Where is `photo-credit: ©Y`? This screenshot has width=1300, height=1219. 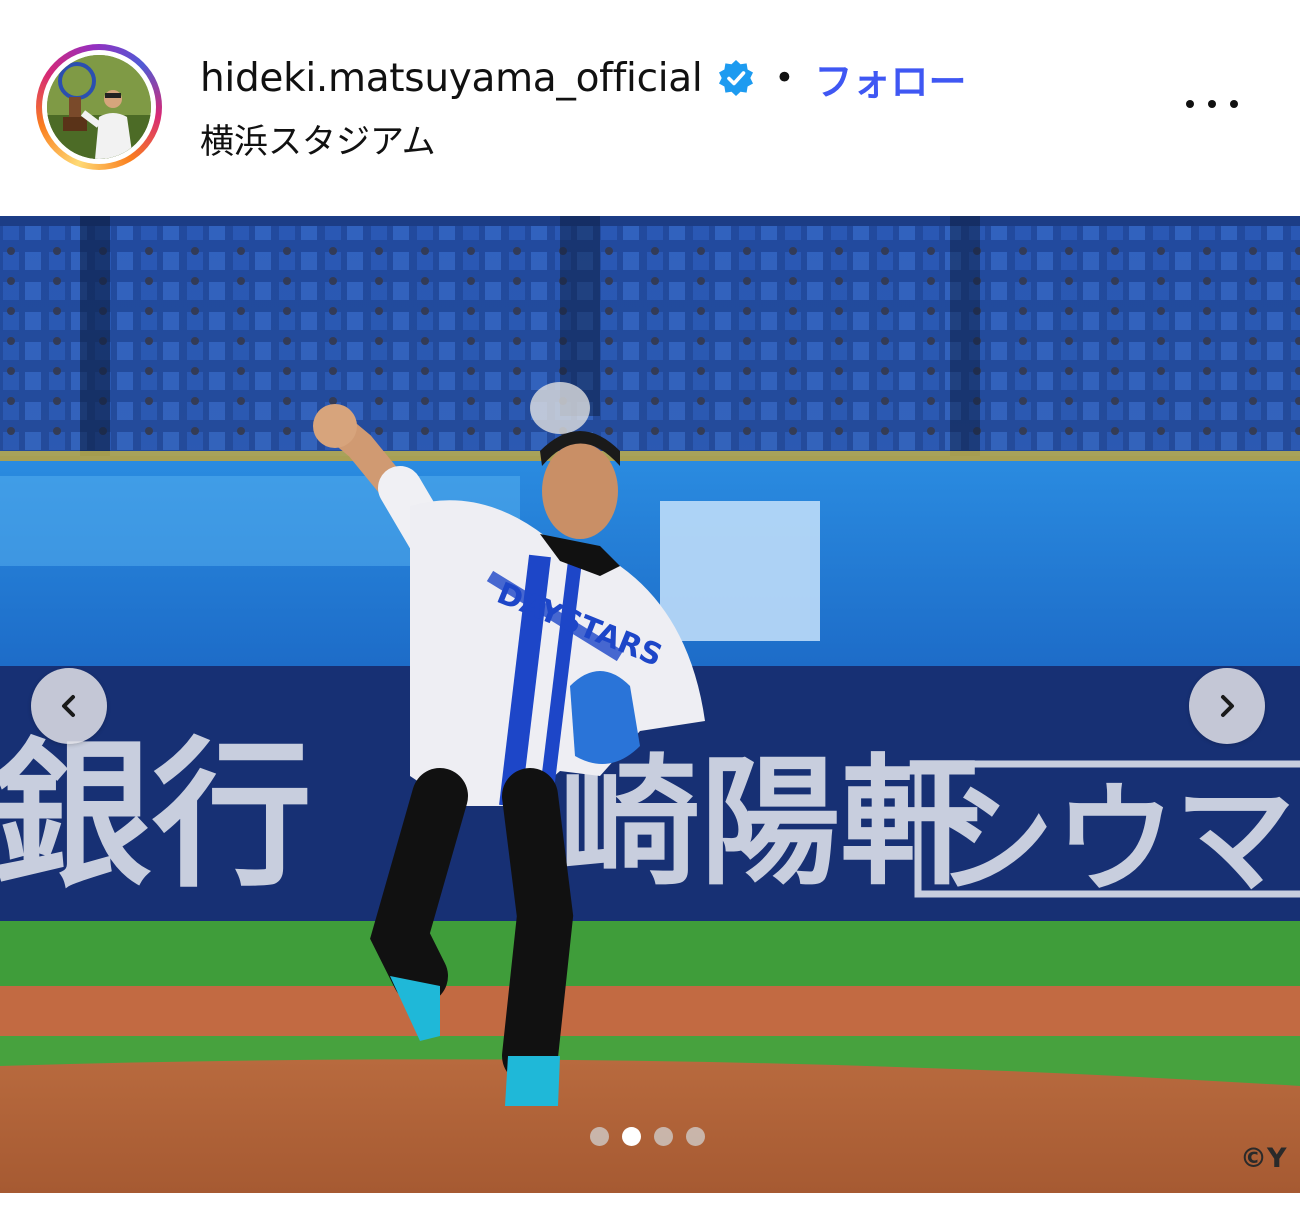 photo-credit: ©Y is located at coordinates (1263, 1158).